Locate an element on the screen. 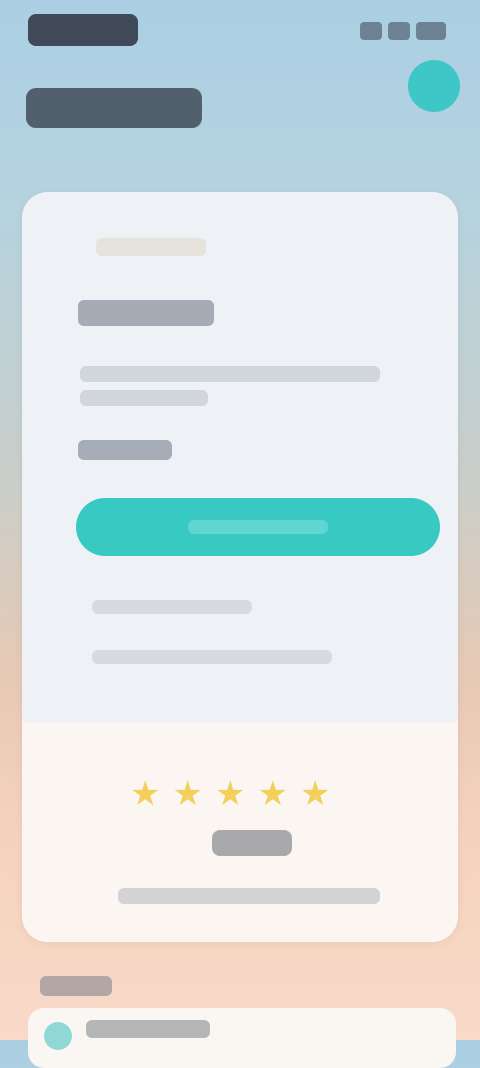  status-time is located at coordinates (83, 30).